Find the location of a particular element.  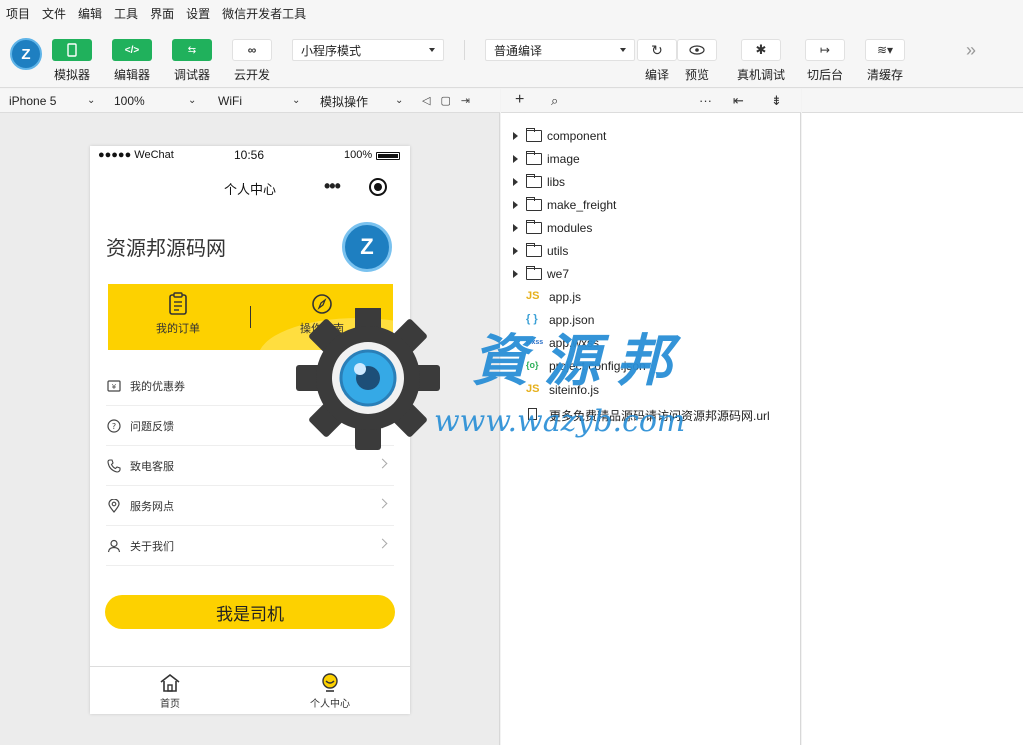

remote-debug-label: 真机调试 is located at coordinates (760, 75).